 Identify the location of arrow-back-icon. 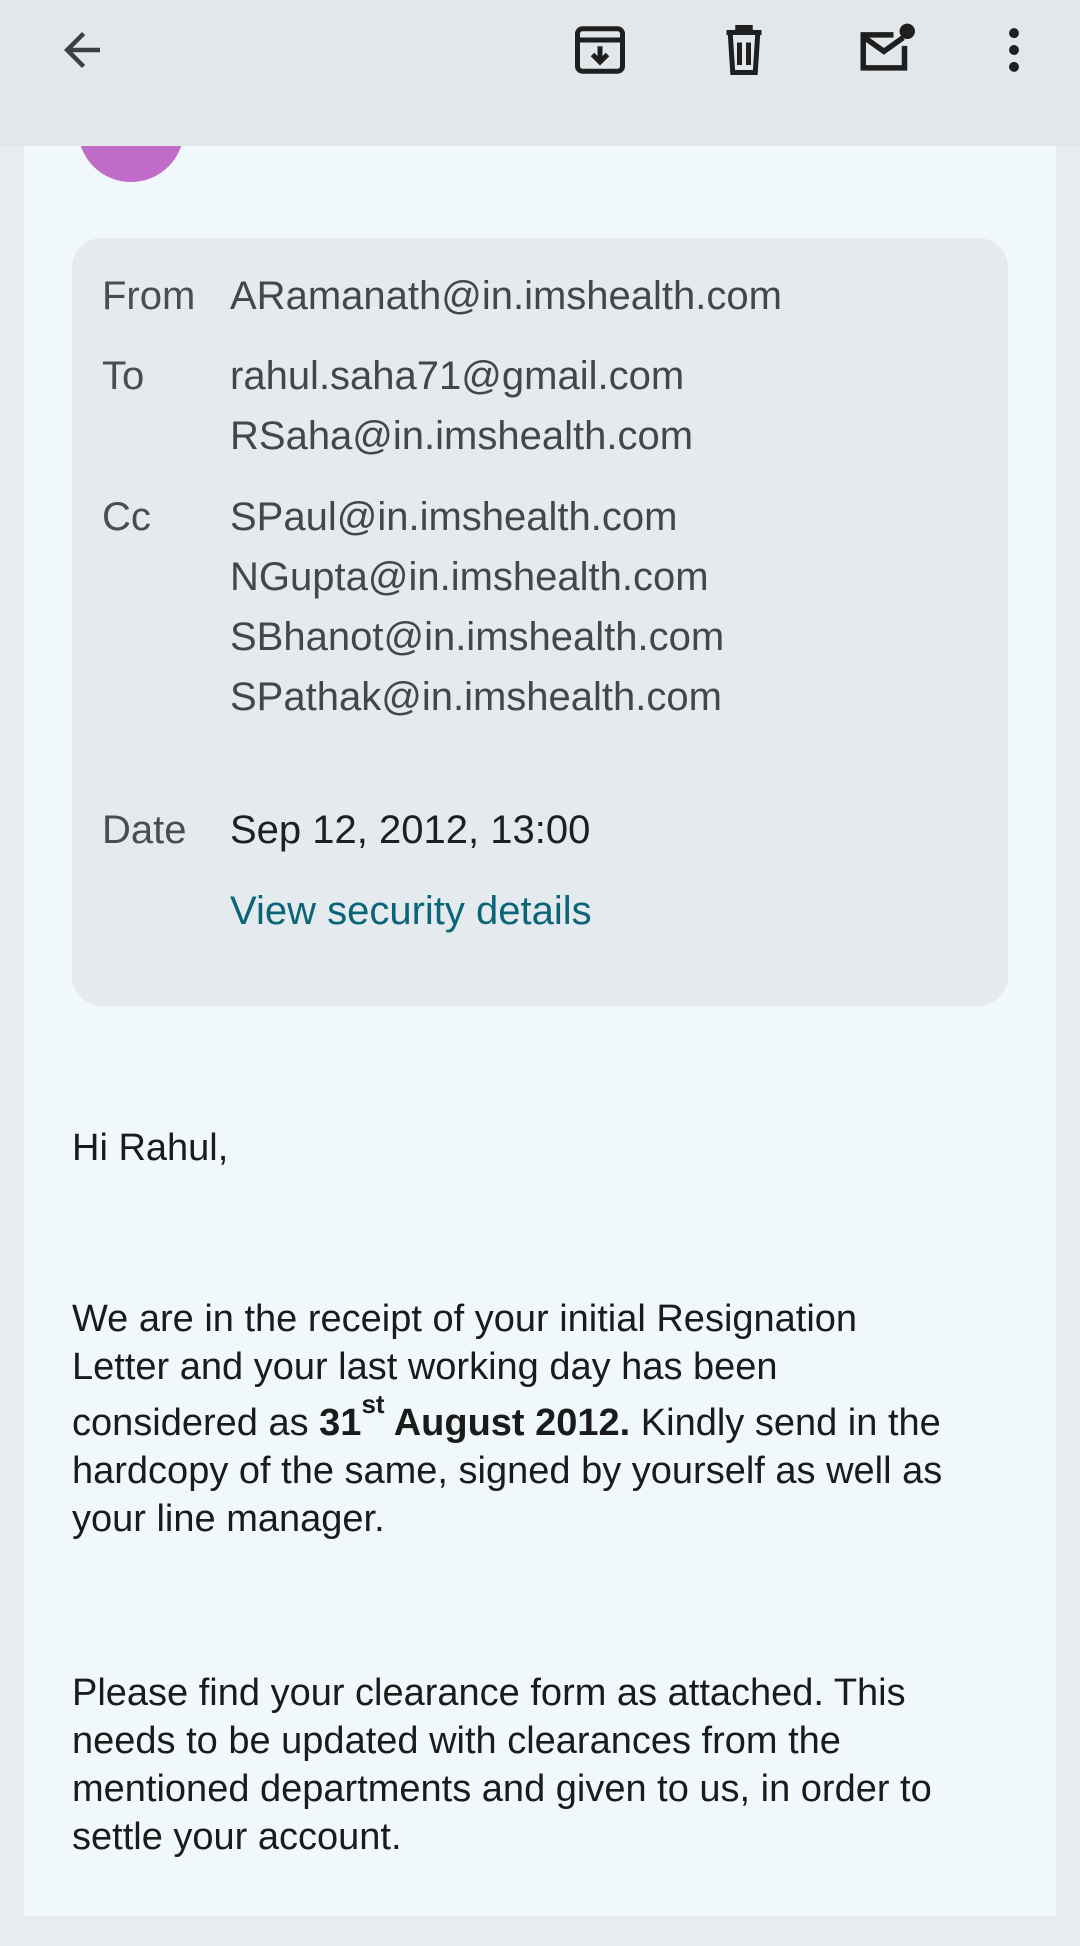
(82, 50).